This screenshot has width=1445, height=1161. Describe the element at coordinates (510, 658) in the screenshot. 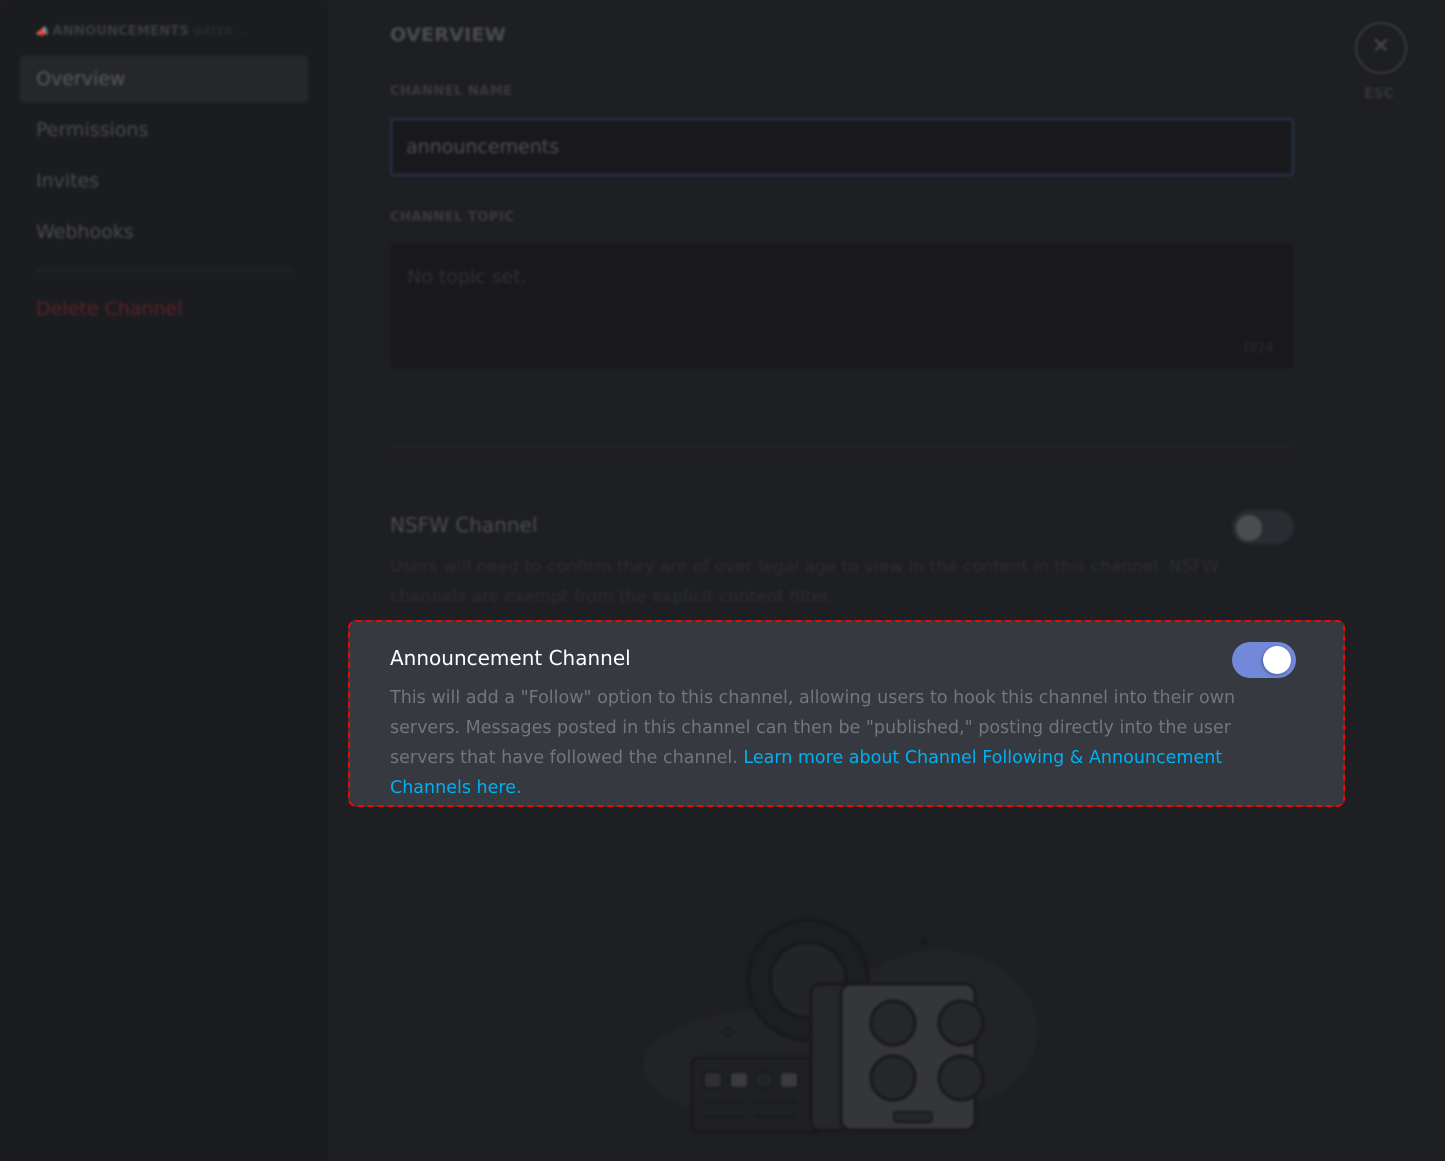

I see `announcement-channel-title: Announcement Channel` at that location.